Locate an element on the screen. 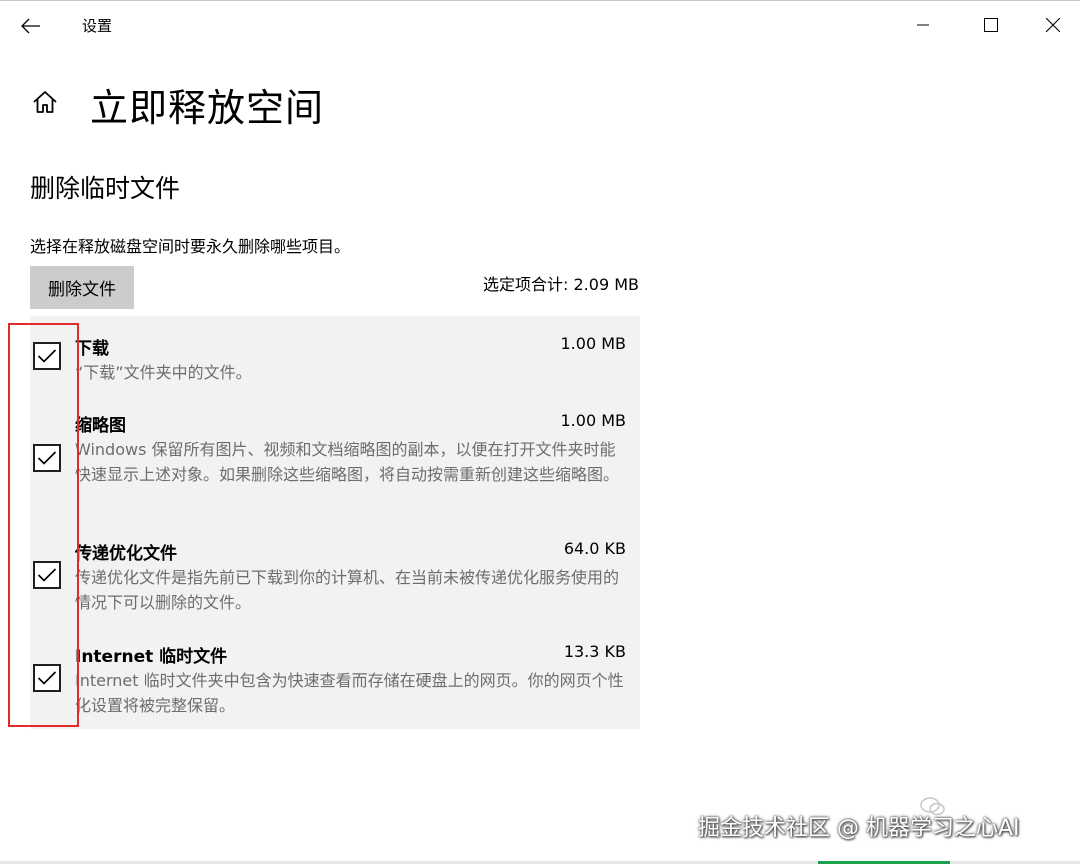 The image size is (1080, 864). maximize-icon is located at coordinates (991, 25).